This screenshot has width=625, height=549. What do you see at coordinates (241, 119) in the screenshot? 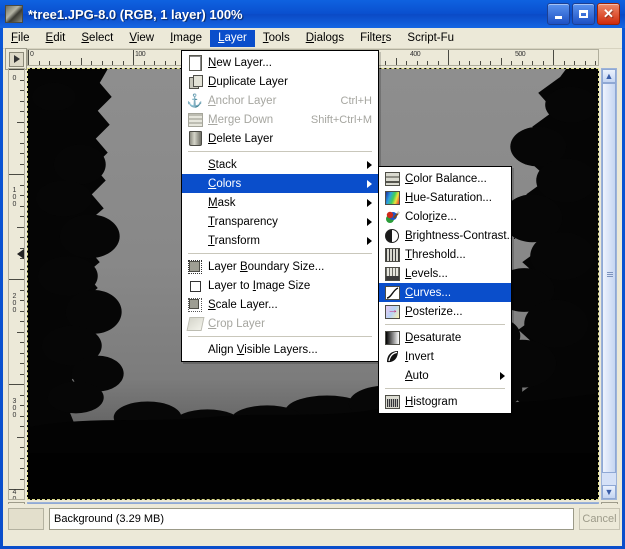
I see `menu-item-label: Merge Down` at bounding box center [241, 119].